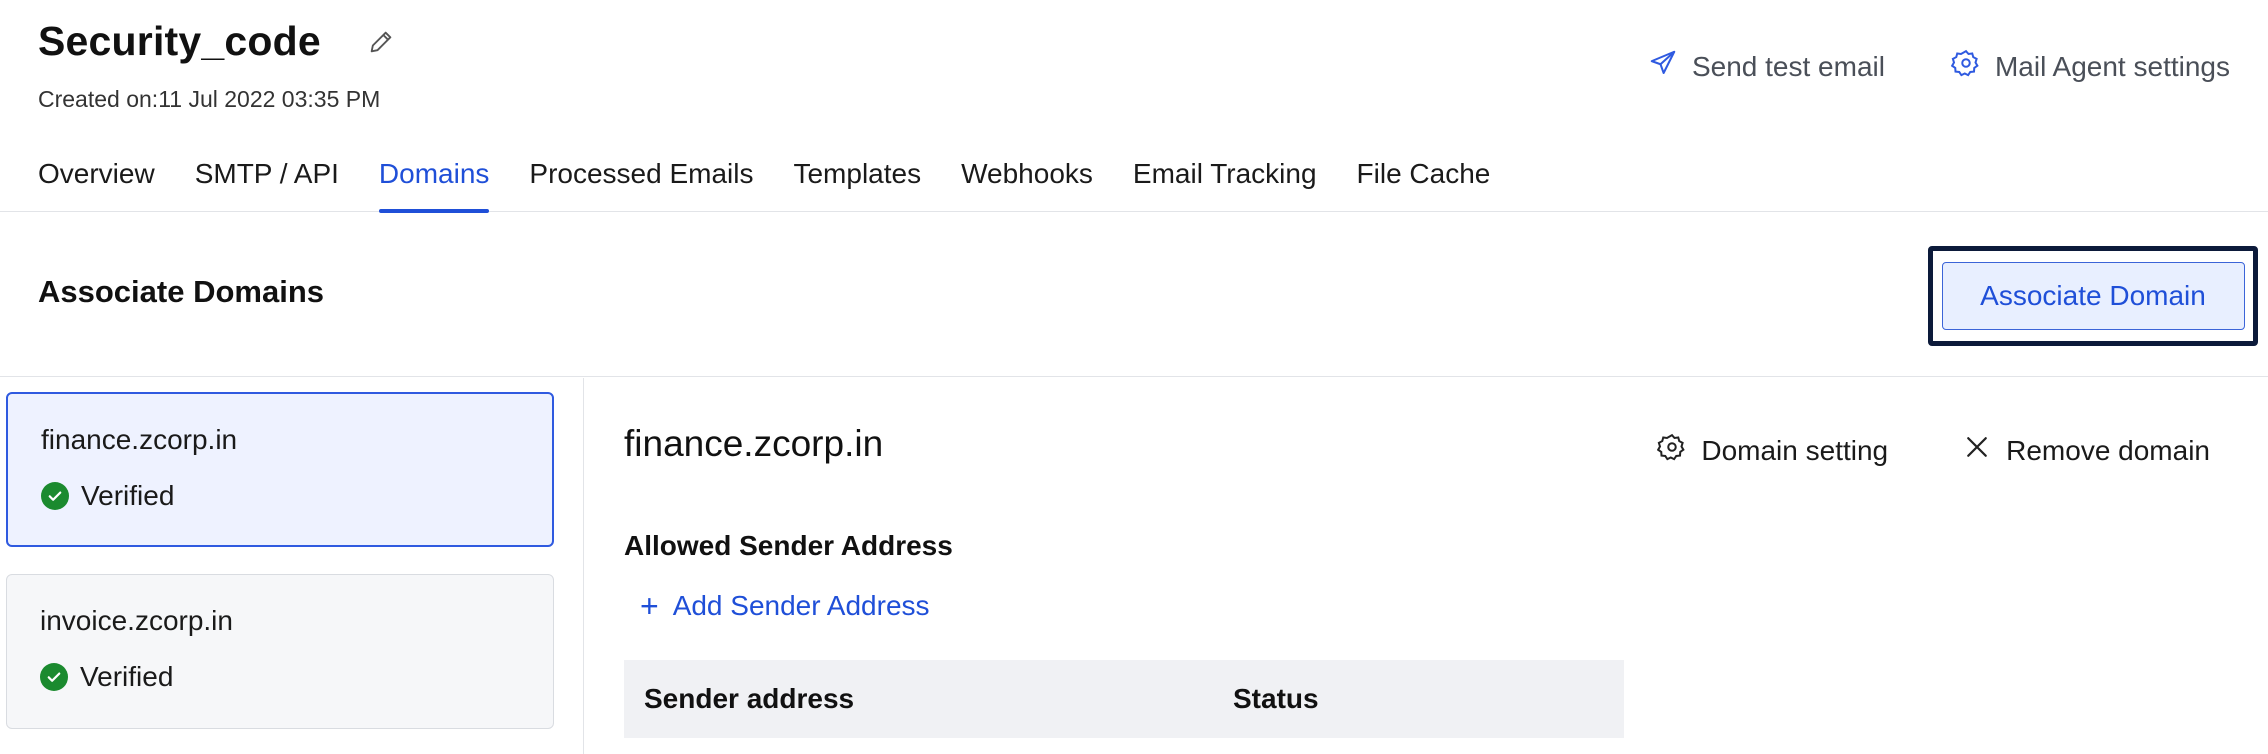  I want to click on domain-name: finance.zcorp.in, so click(139, 439).